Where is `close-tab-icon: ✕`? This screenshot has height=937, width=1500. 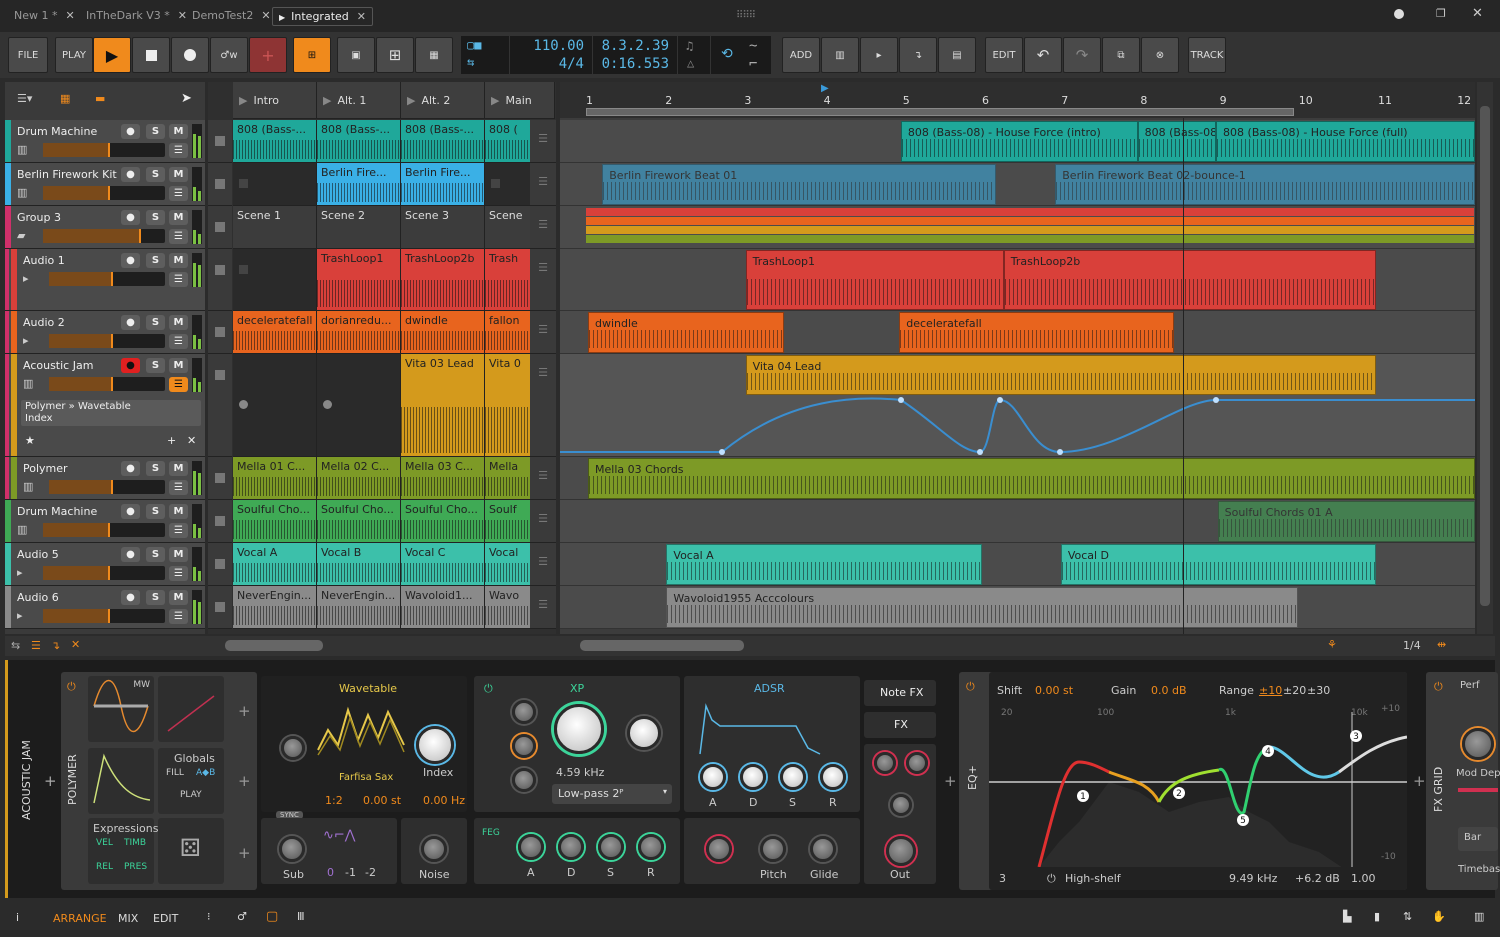 close-tab-icon: ✕ is located at coordinates (69, 15).